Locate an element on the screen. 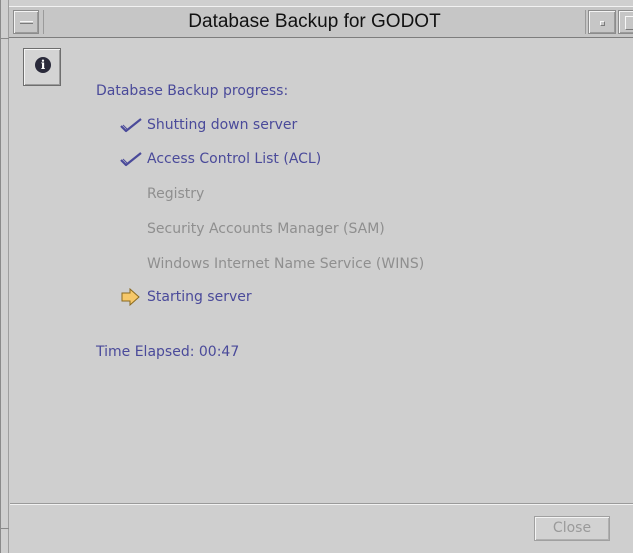  progress-heading: Database Backup progress: is located at coordinates (192, 91).